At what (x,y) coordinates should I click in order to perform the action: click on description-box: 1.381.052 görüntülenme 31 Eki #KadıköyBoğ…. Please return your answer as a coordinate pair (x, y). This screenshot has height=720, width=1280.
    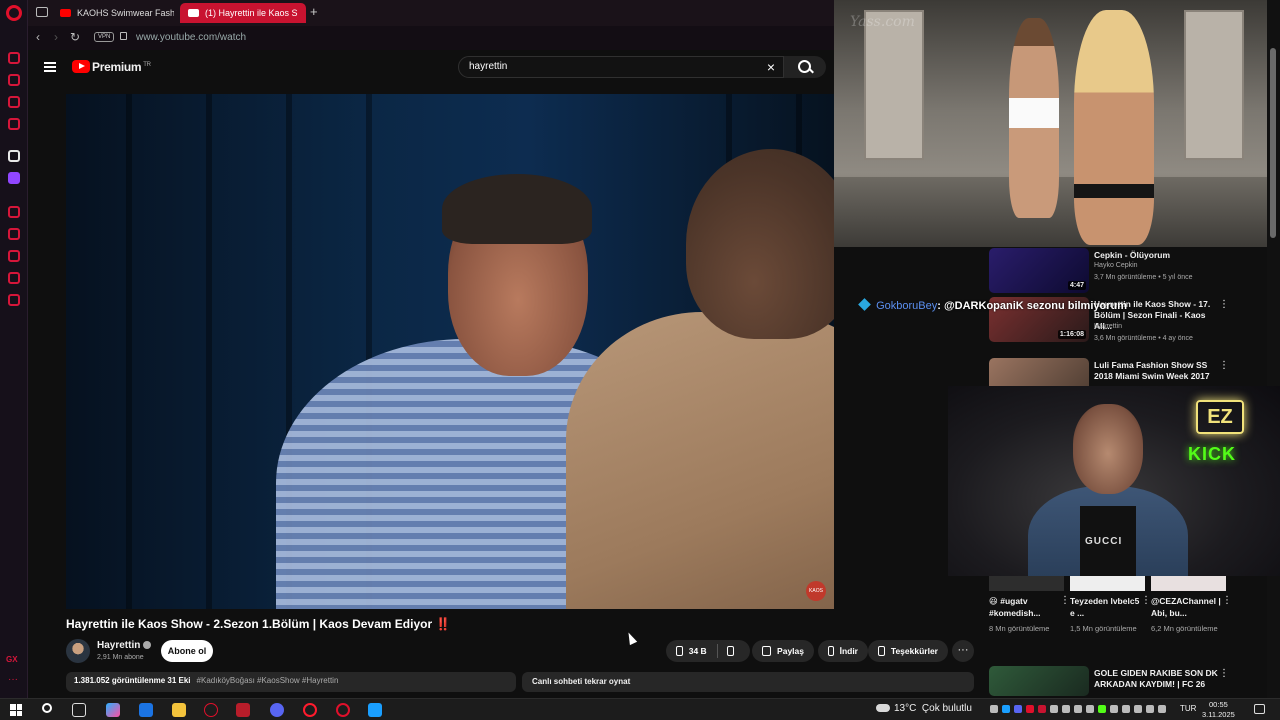
    Looking at the image, I should click on (291, 682).